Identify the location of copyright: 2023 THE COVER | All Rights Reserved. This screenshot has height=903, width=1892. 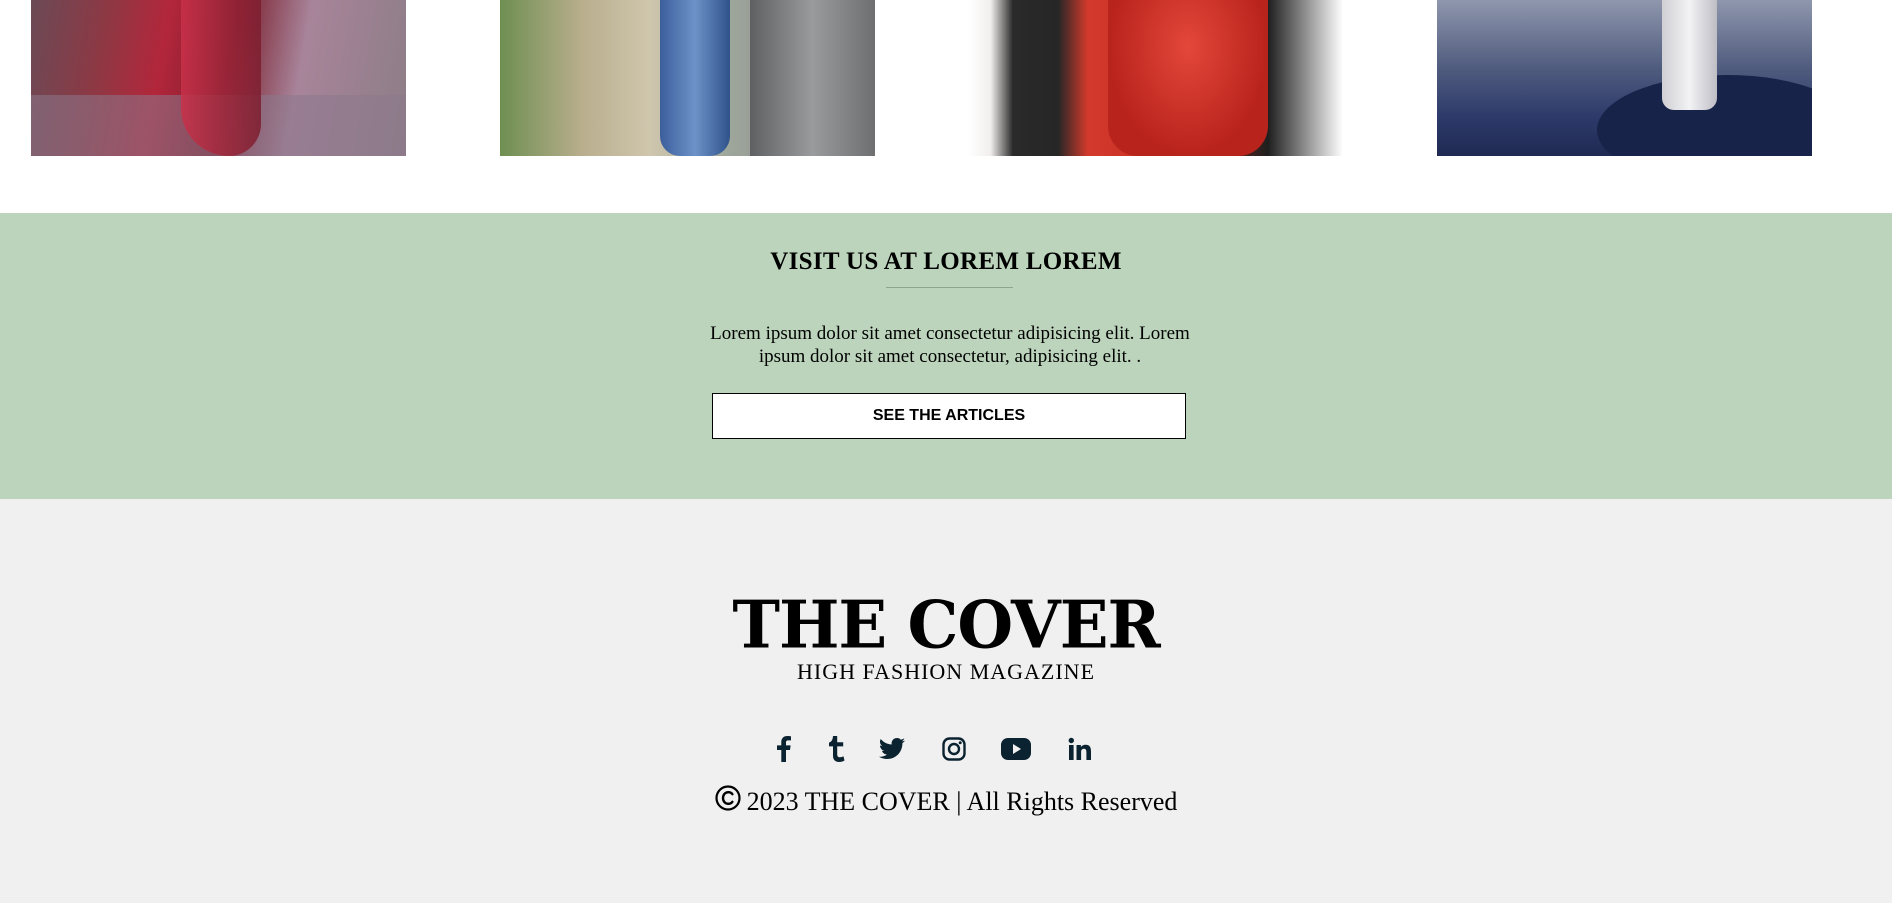
(946, 801).